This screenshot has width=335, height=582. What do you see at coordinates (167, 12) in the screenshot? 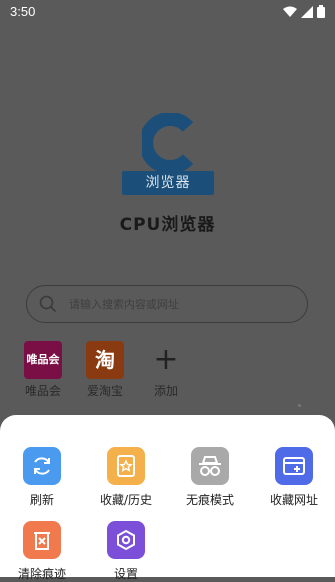
I see `status-bar: 3:50` at bounding box center [167, 12].